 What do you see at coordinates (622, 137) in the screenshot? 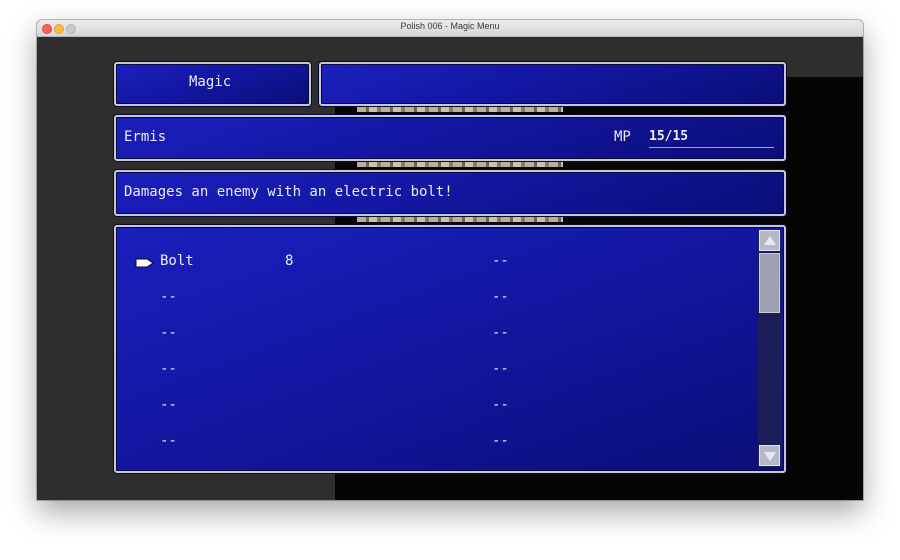
I see `mp-label: MP` at bounding box center [622, 137].